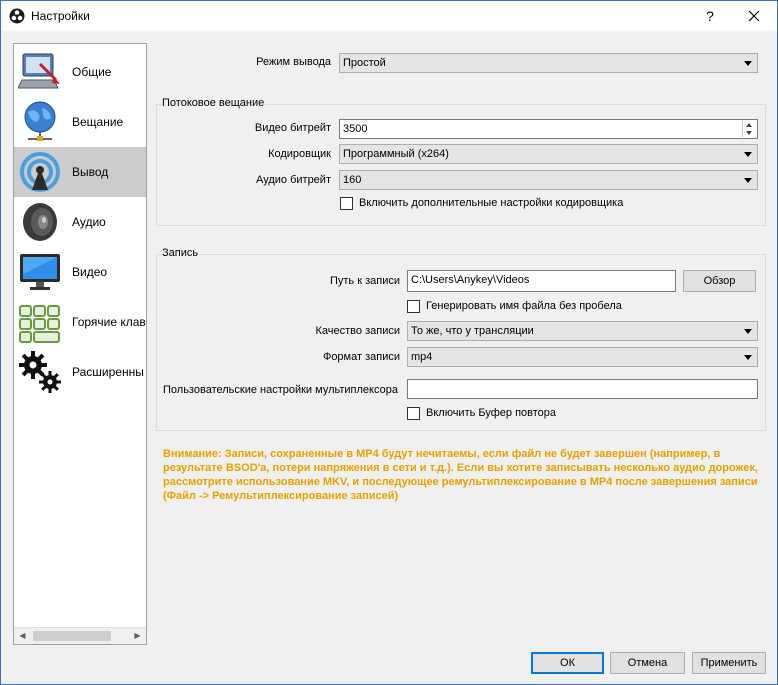  I want to click on audio-bitrate-label: Аудио битрейт, so click(293, 180).